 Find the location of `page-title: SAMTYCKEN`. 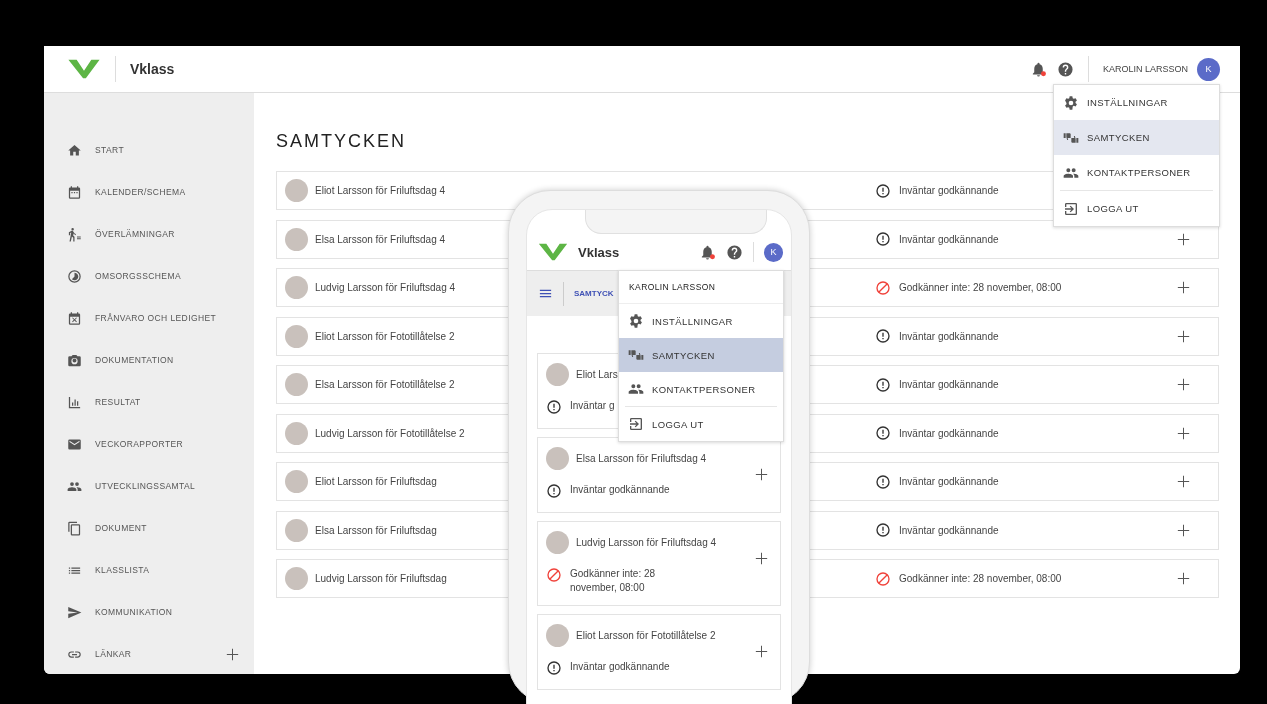

page-title: SAMTYCKEN is located at coordinates (341, 141).